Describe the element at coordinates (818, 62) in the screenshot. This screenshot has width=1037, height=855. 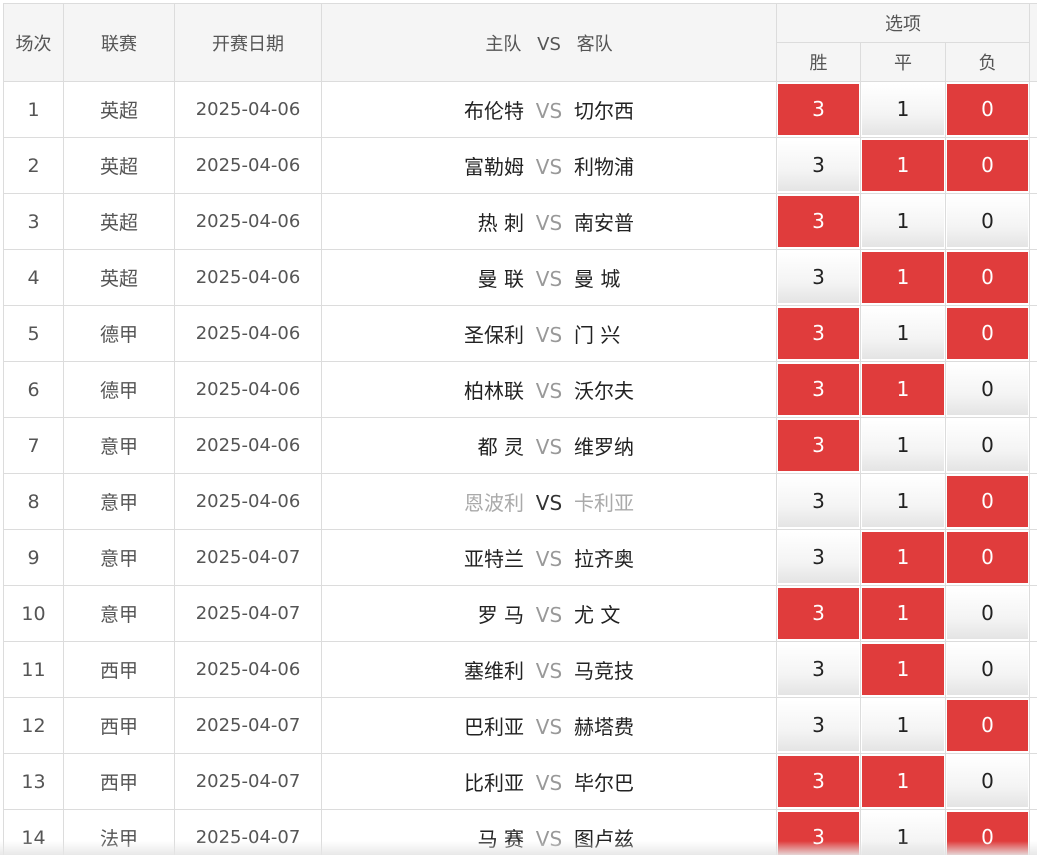
I see `header-win: 胜` at that location.